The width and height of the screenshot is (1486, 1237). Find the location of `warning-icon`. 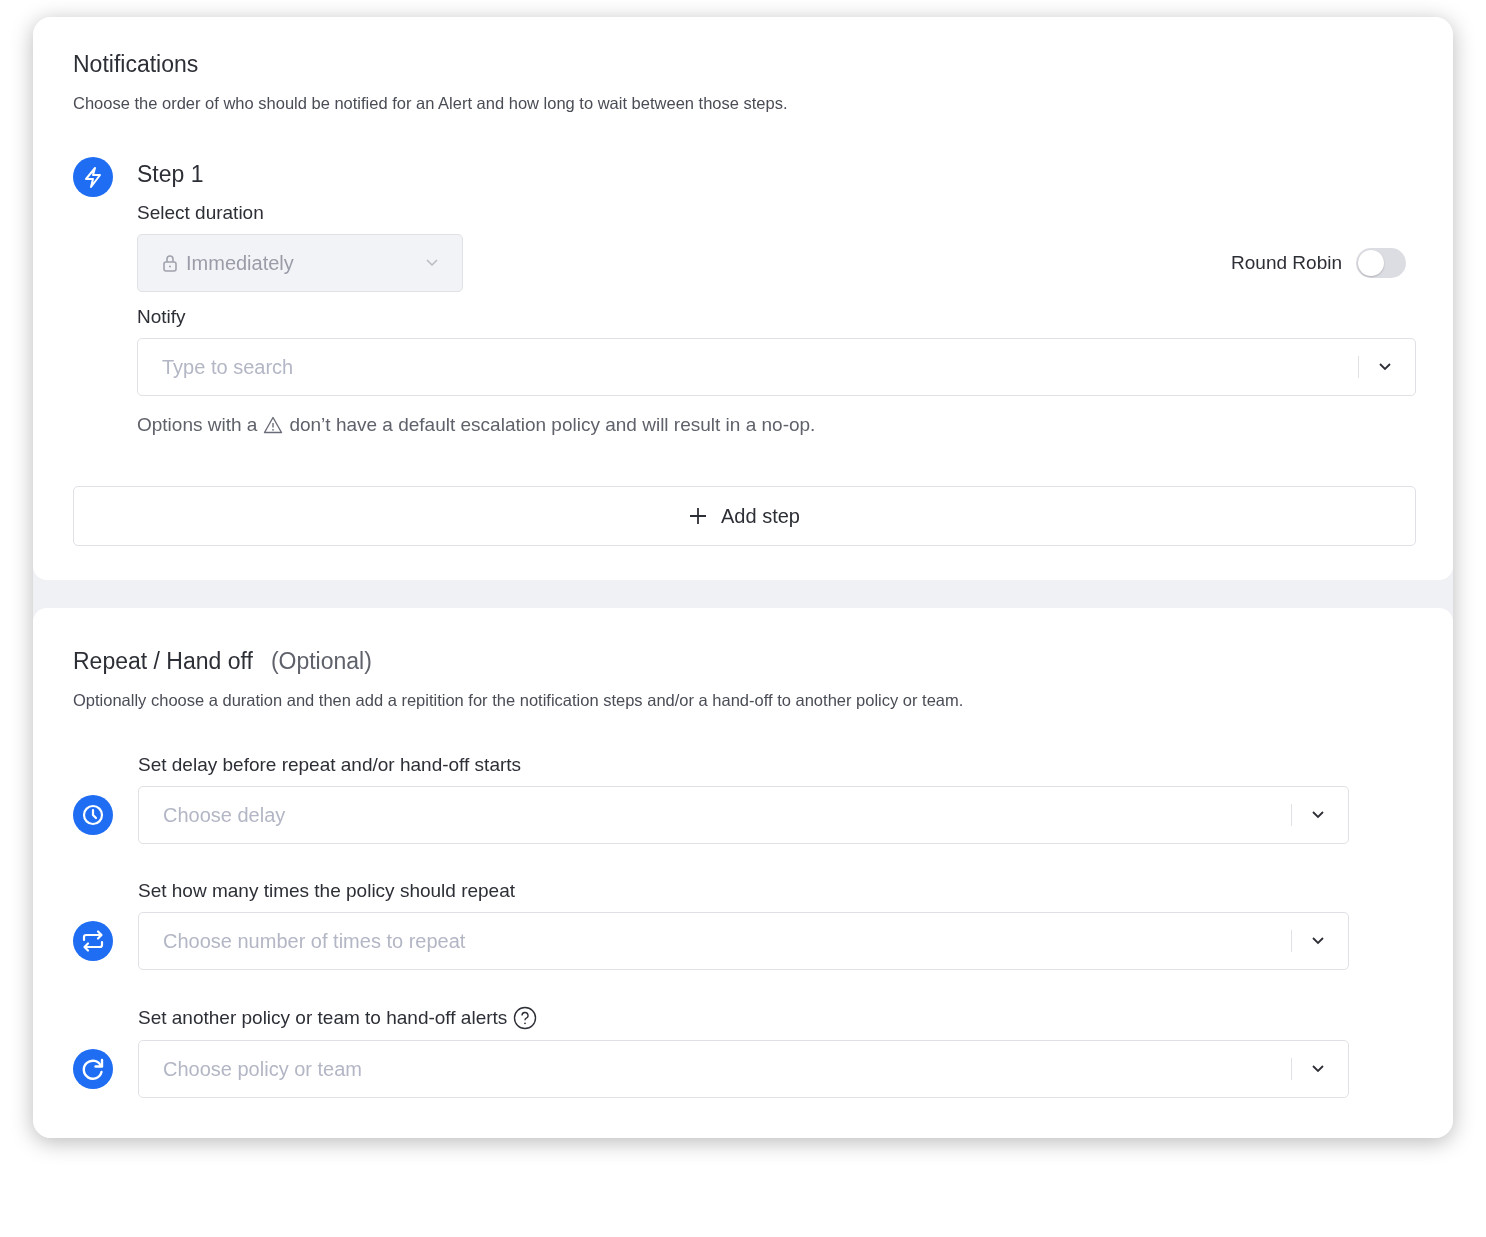

warning-icon is located at coordinates (273, 425).